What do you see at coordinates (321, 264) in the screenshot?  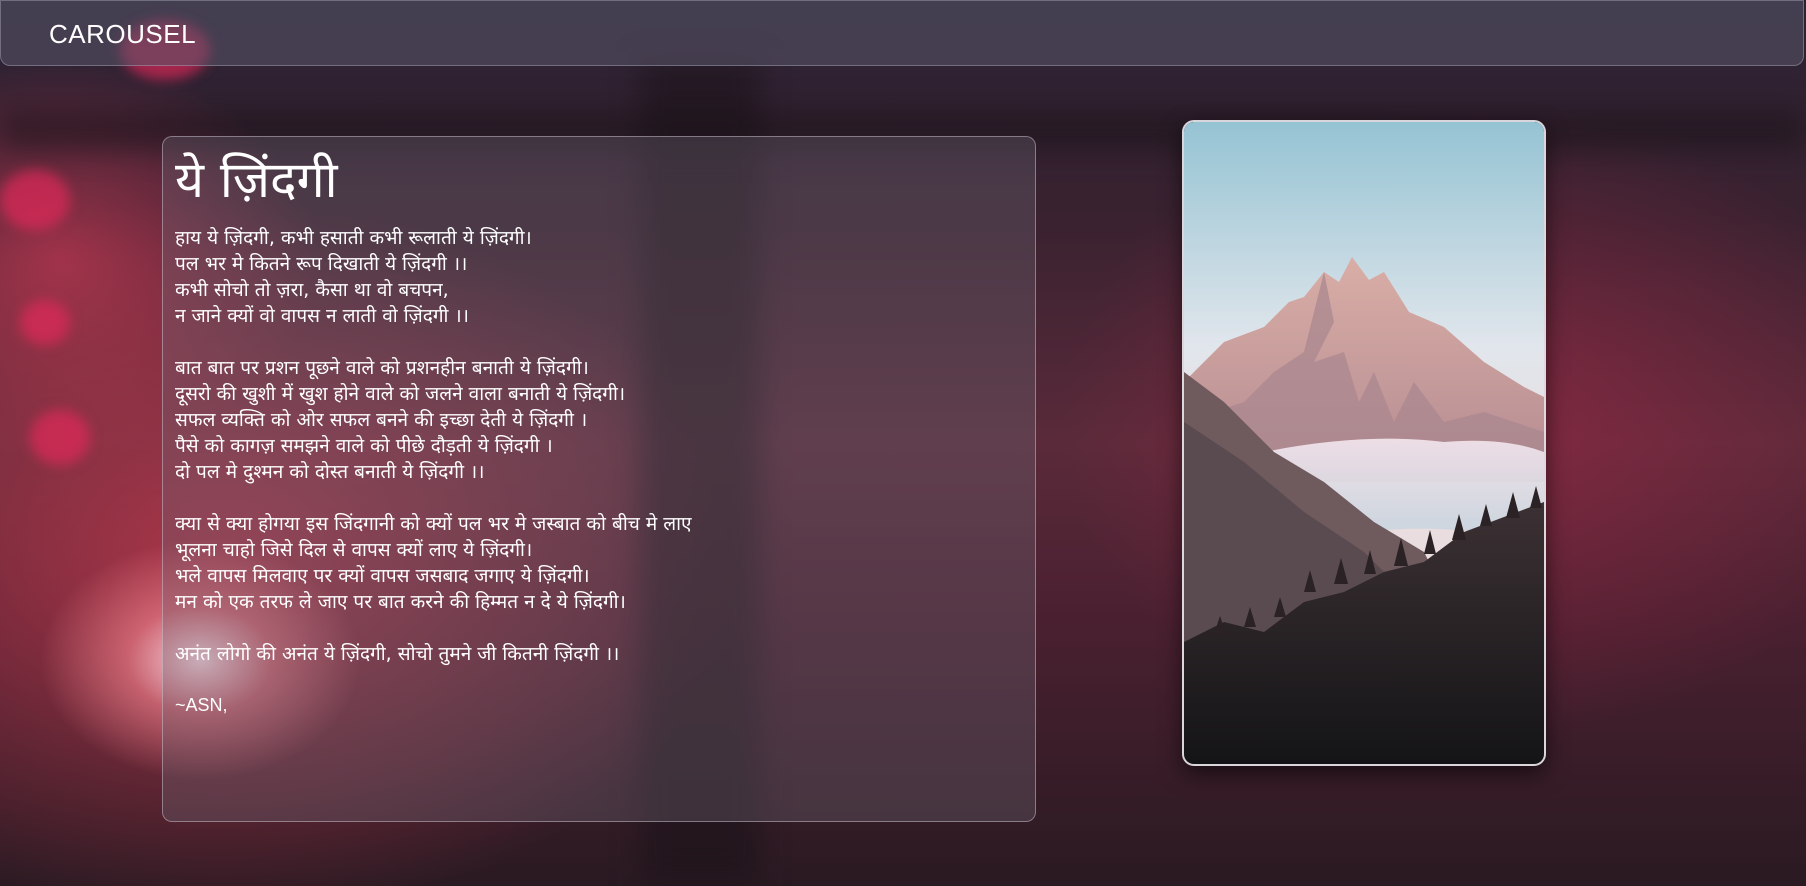 I see `poem-line: पल भर मे कितने रूप दिखाती ये ज़िंदगी ।।` at bounding box center [321, 264].